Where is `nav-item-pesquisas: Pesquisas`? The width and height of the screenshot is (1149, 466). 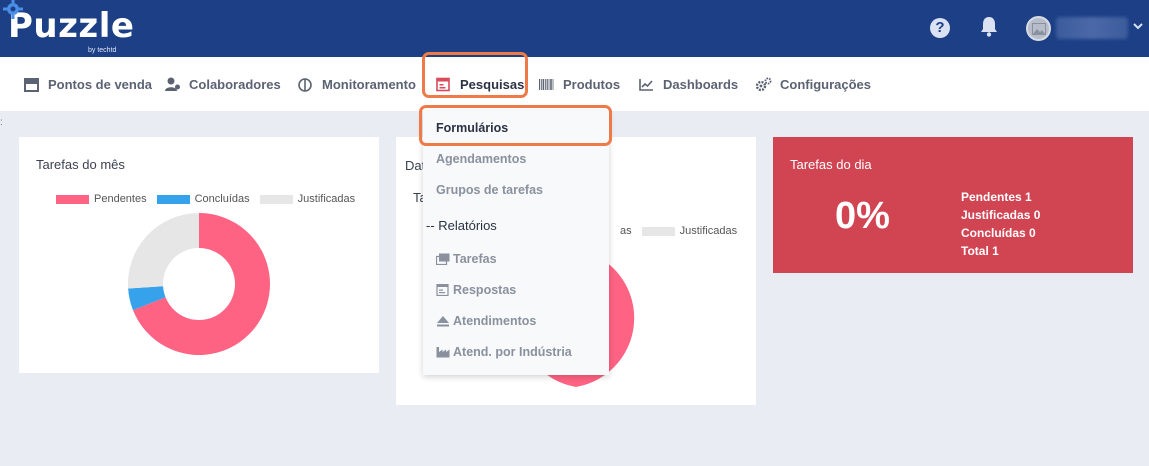
nav-item-pesquisas: Pesquisas is located at coordinates (479, 84).